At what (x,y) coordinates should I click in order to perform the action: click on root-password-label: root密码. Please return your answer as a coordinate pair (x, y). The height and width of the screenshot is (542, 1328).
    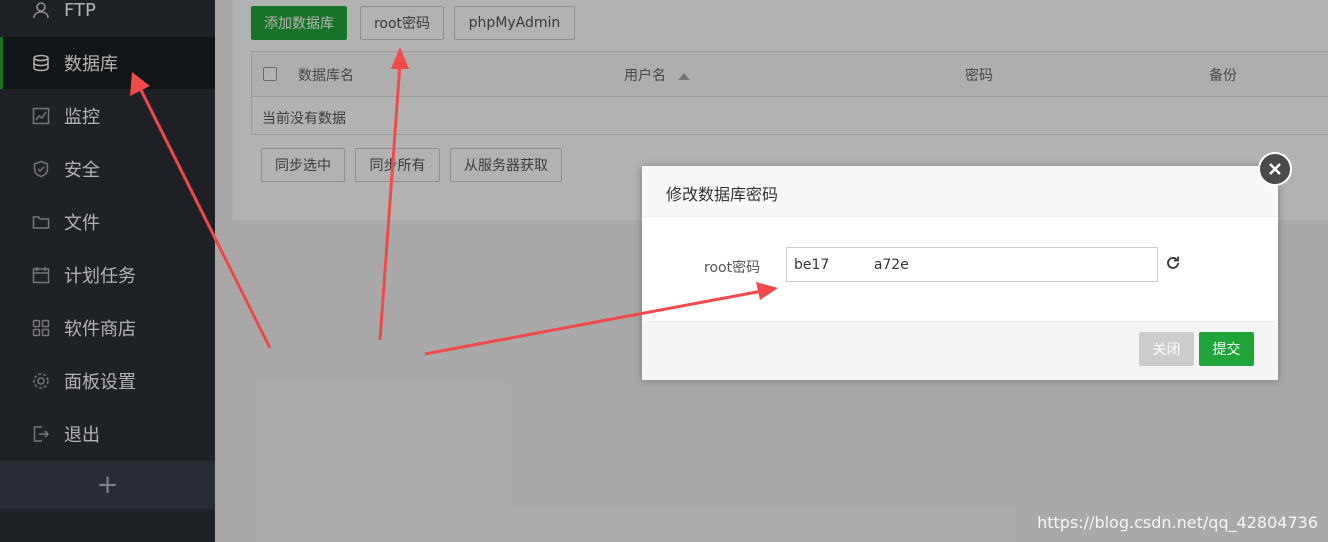
    Looking at the image, I should click on (732, 268).